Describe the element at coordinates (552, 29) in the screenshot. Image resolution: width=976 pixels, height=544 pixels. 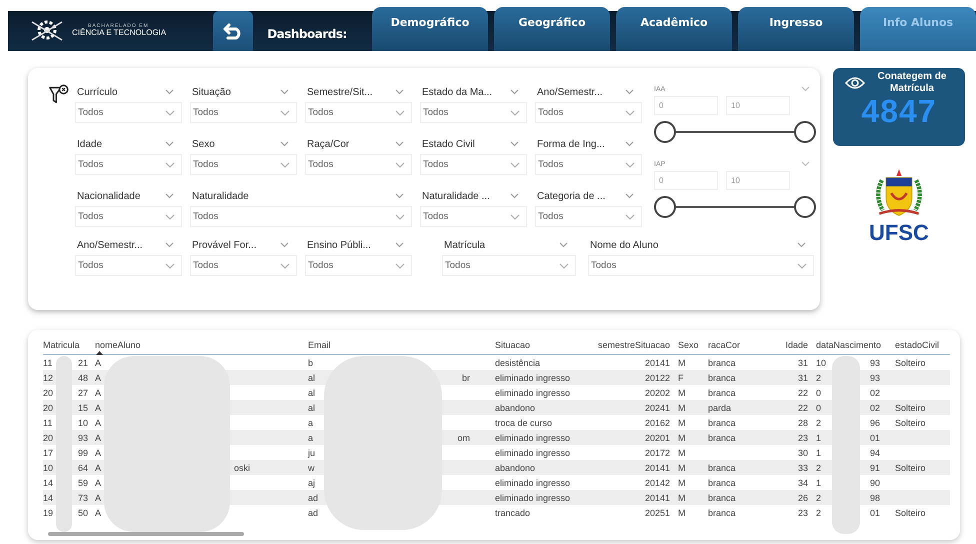
I see `nav-tab: Geográfico` at that location.